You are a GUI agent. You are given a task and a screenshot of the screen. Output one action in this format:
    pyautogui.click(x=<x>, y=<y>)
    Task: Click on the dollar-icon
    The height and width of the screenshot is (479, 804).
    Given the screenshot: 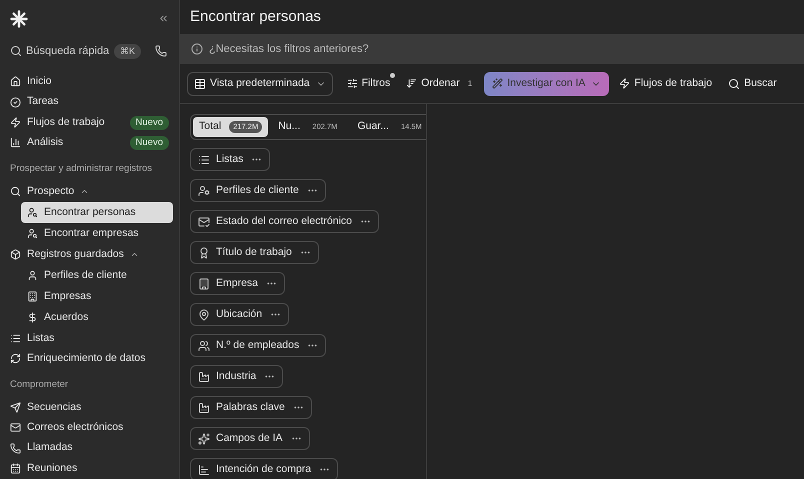 What is the action you would take?
    pyautogui.click(x=32, y=318)
    